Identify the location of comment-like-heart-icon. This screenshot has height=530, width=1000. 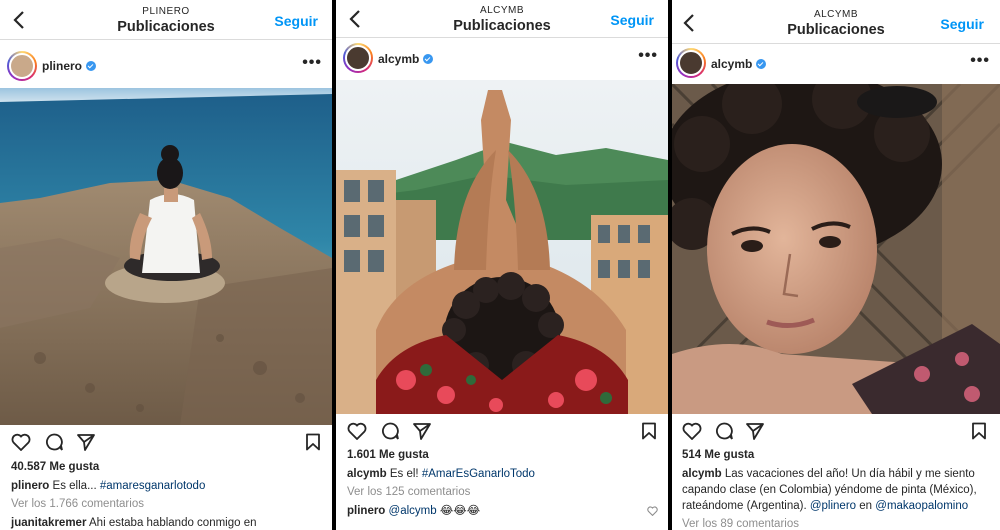
(652, 511).